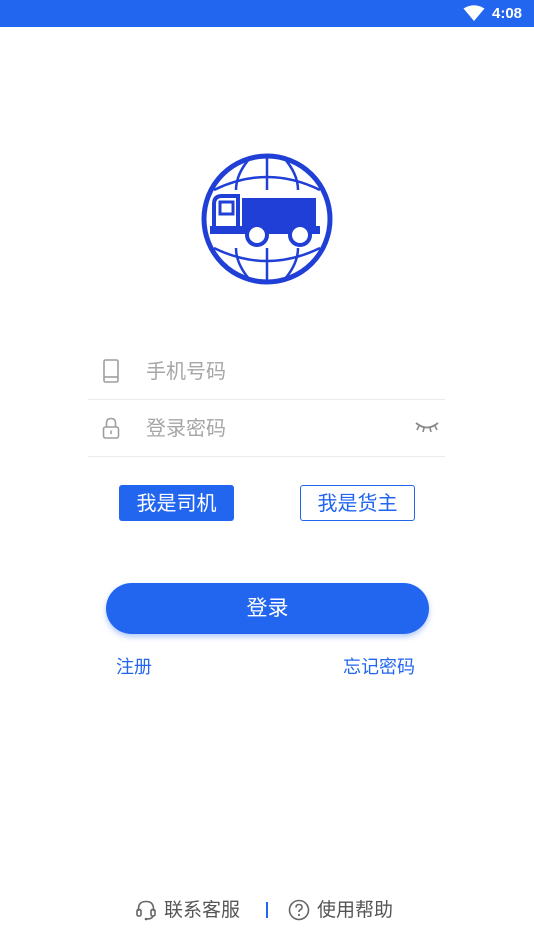 Image resolution: width=534 pixels, height=949 pixels. I want to click on login-button: 登录, so click(267, 608).